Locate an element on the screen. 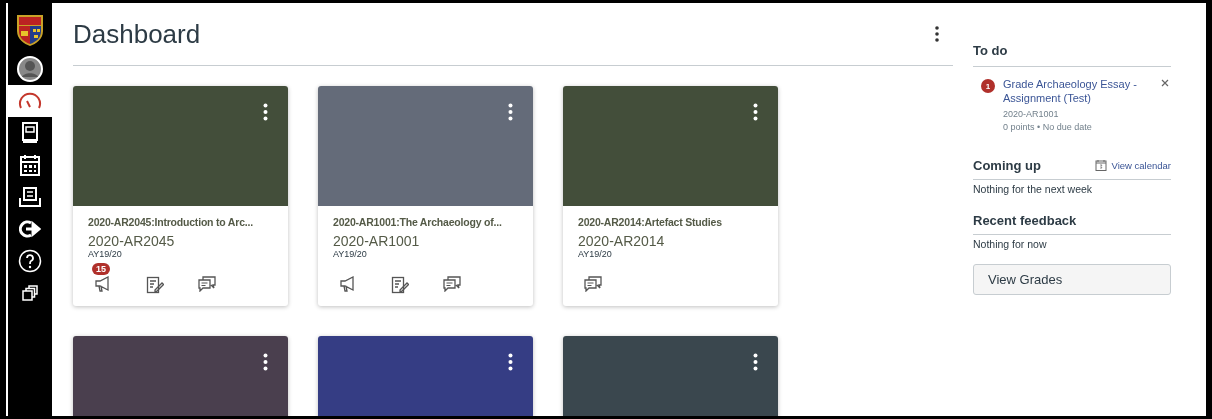  view-calendar-link: View calendar is located at coordinates (1141, 165).